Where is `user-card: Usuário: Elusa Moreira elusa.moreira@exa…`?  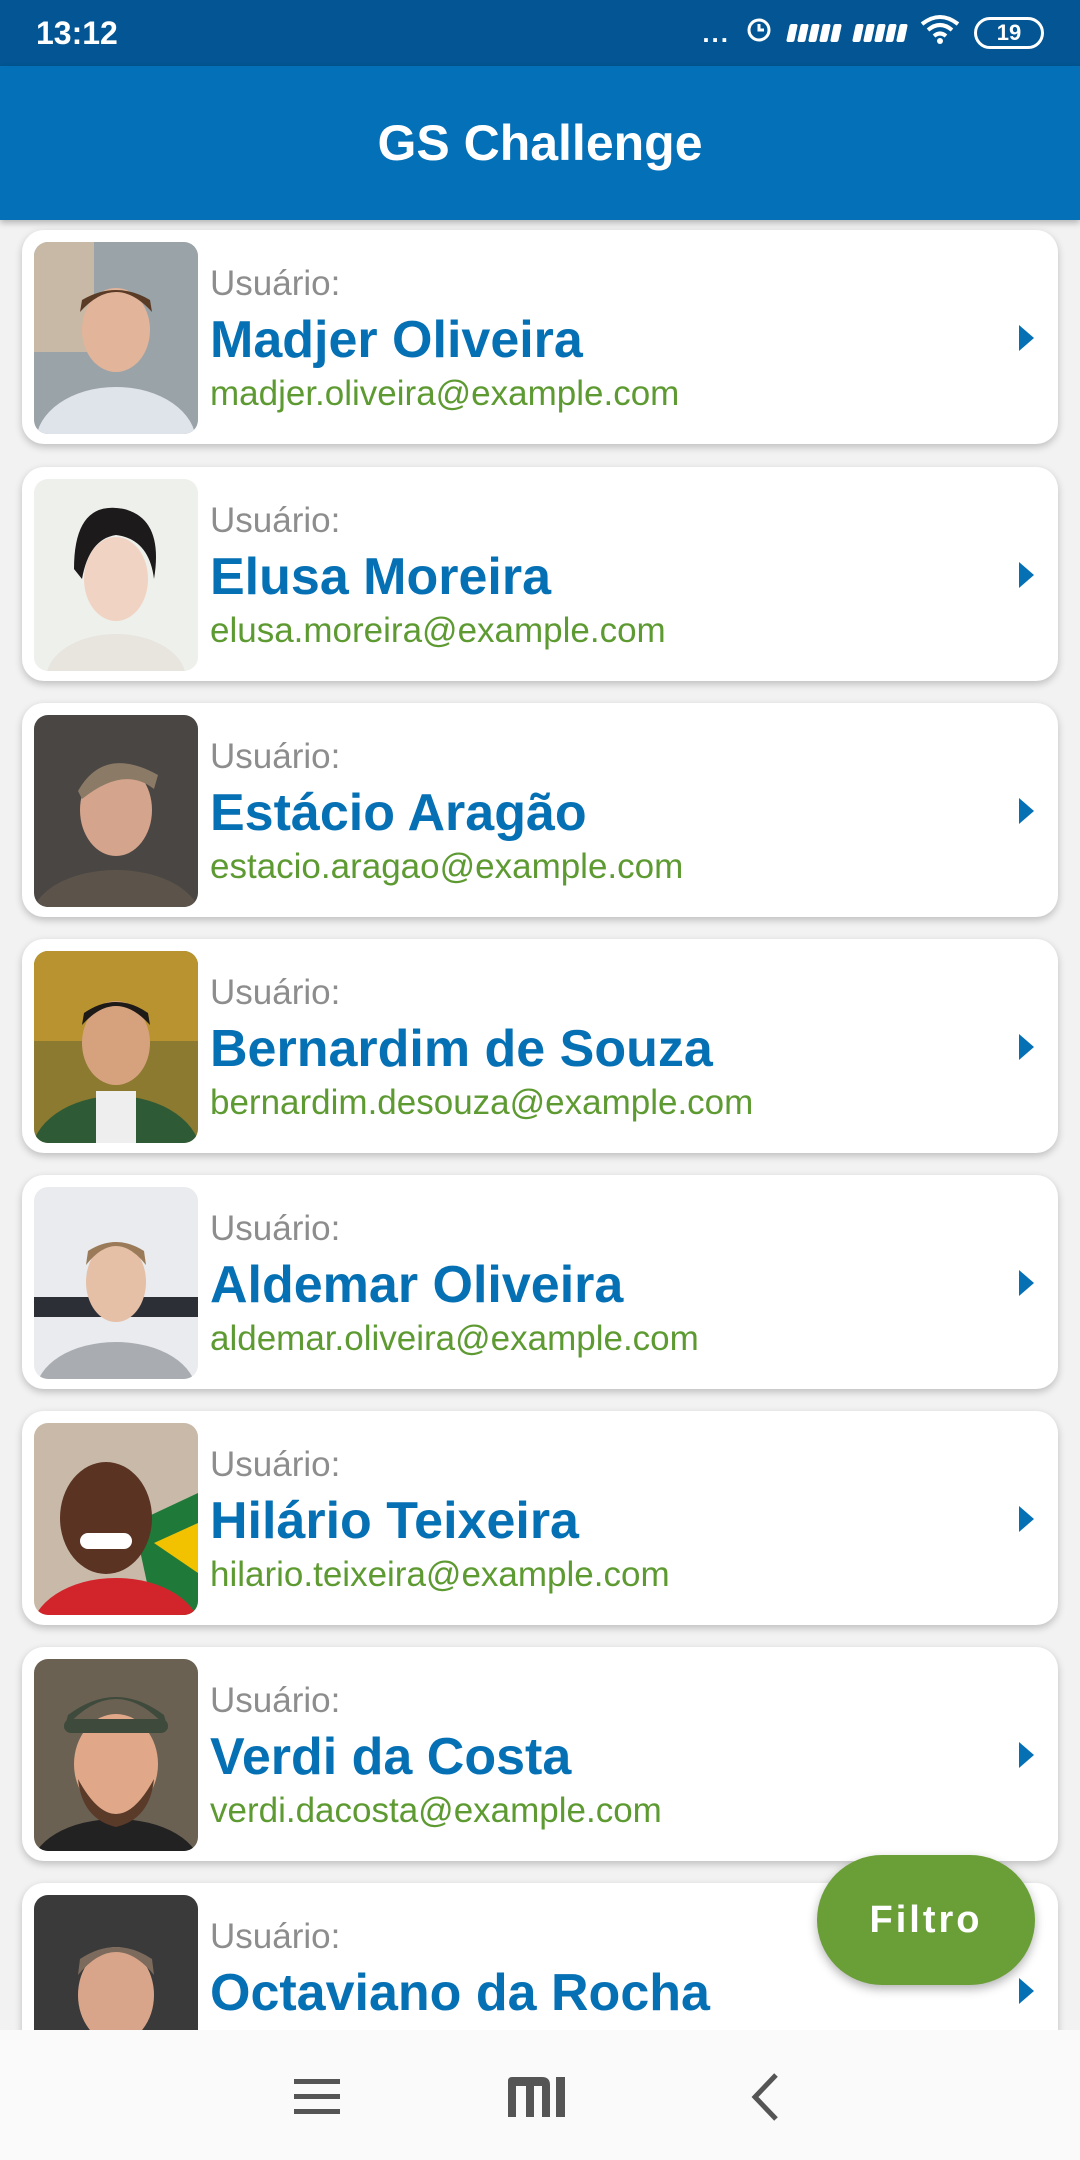 user-card: Usuário: Elusa Moreira elusa.moreira@exa… is located at coordinates (540, 574).